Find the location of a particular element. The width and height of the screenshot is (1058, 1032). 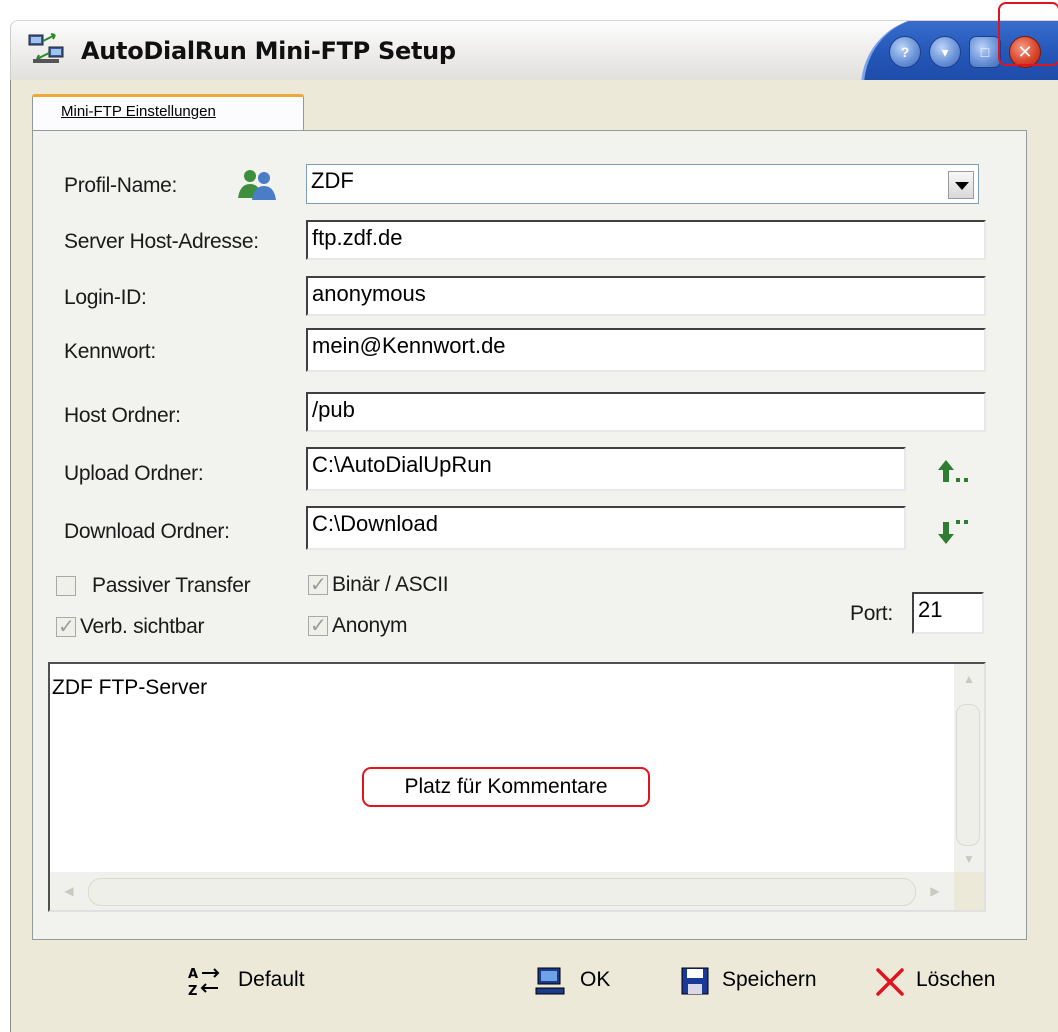

host-label: Server Host-Adresse: is located at coordinates (161, 241).